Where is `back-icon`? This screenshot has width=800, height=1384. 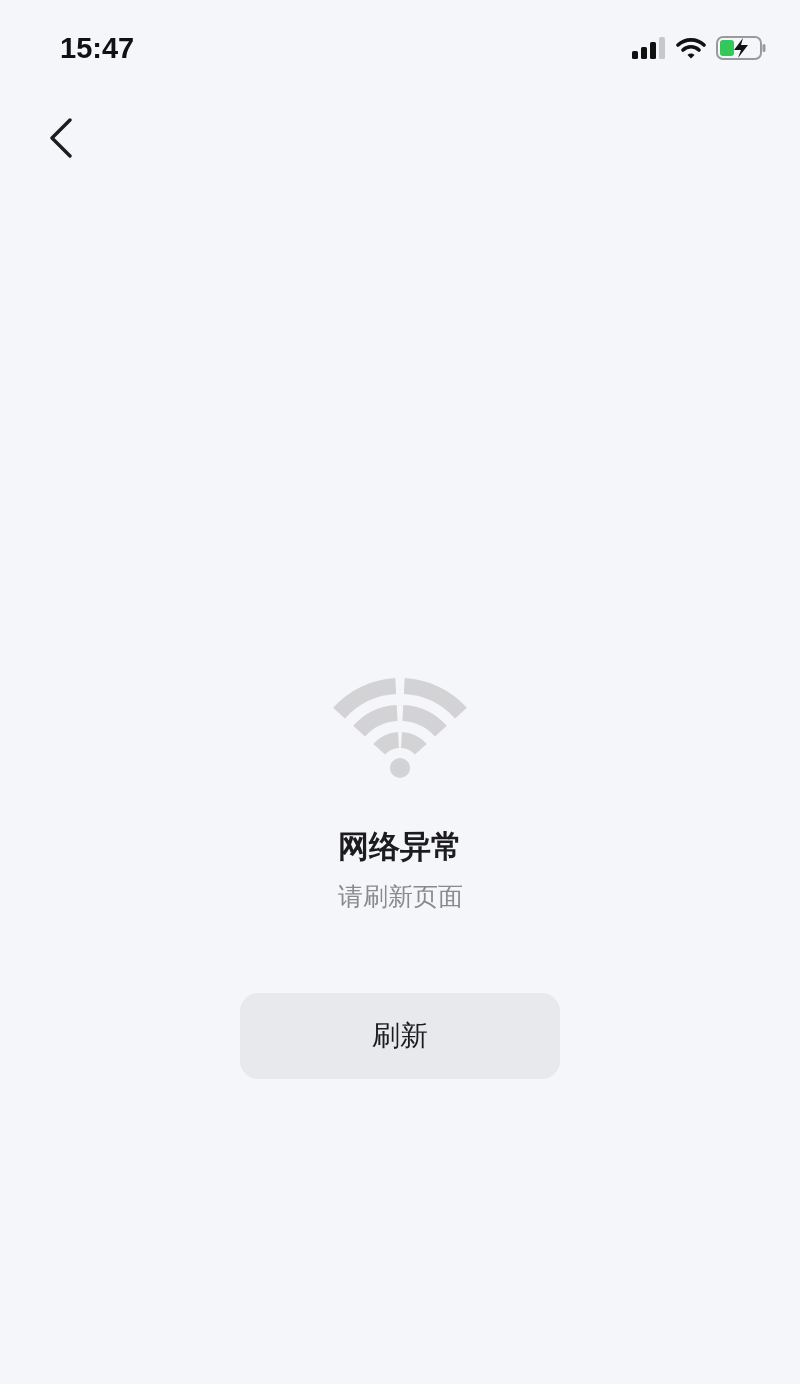 back-icon is located at coordinates (61, 138).